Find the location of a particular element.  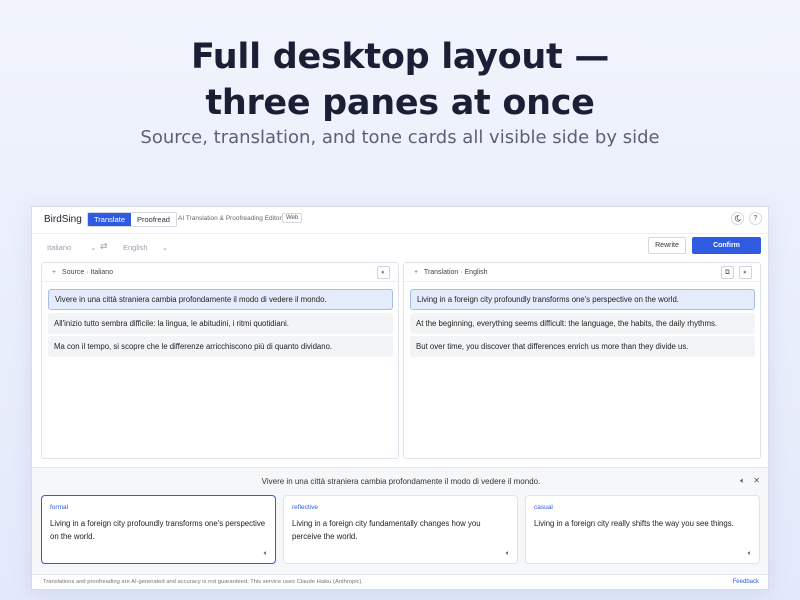

mode-switch: Translate Proofread is located at coordinates (132, 219).